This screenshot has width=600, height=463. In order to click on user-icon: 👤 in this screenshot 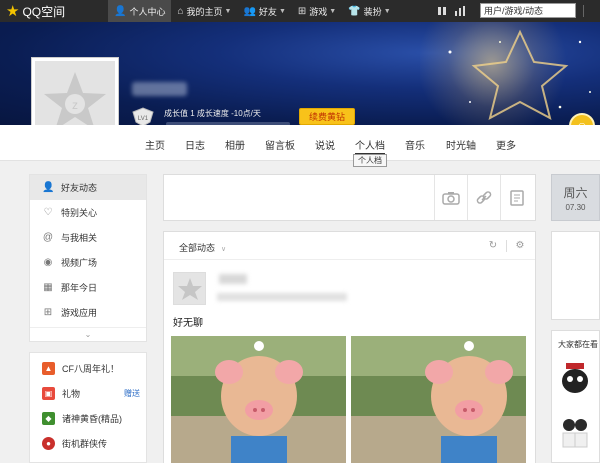, I will do `click(120, 11)`.